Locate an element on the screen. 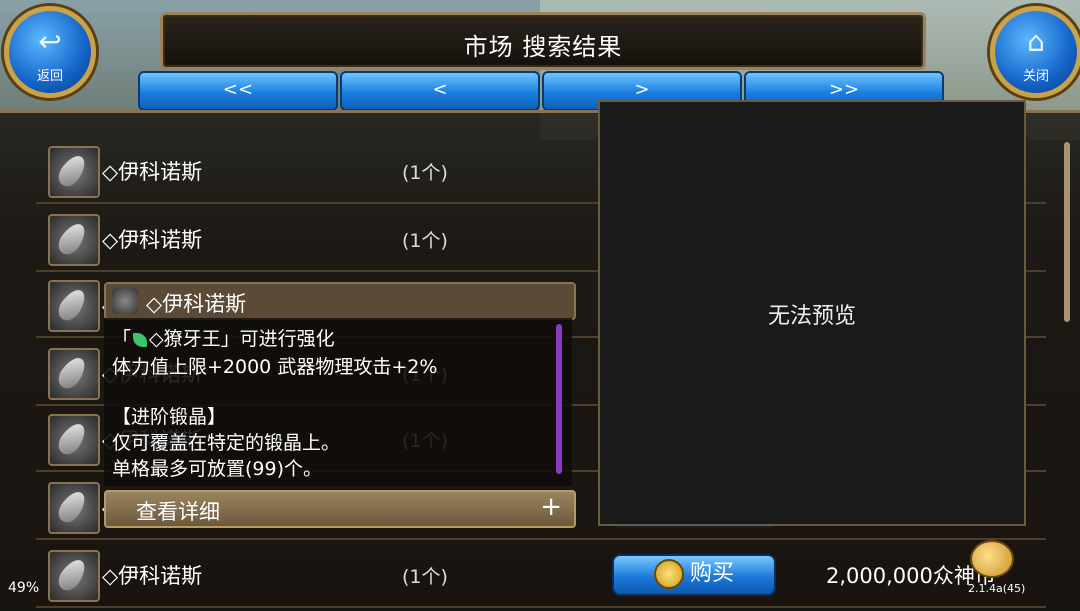 This screenshot has width=1080, height=611. buy-button: 购买 is located at coordinates (694, 575).